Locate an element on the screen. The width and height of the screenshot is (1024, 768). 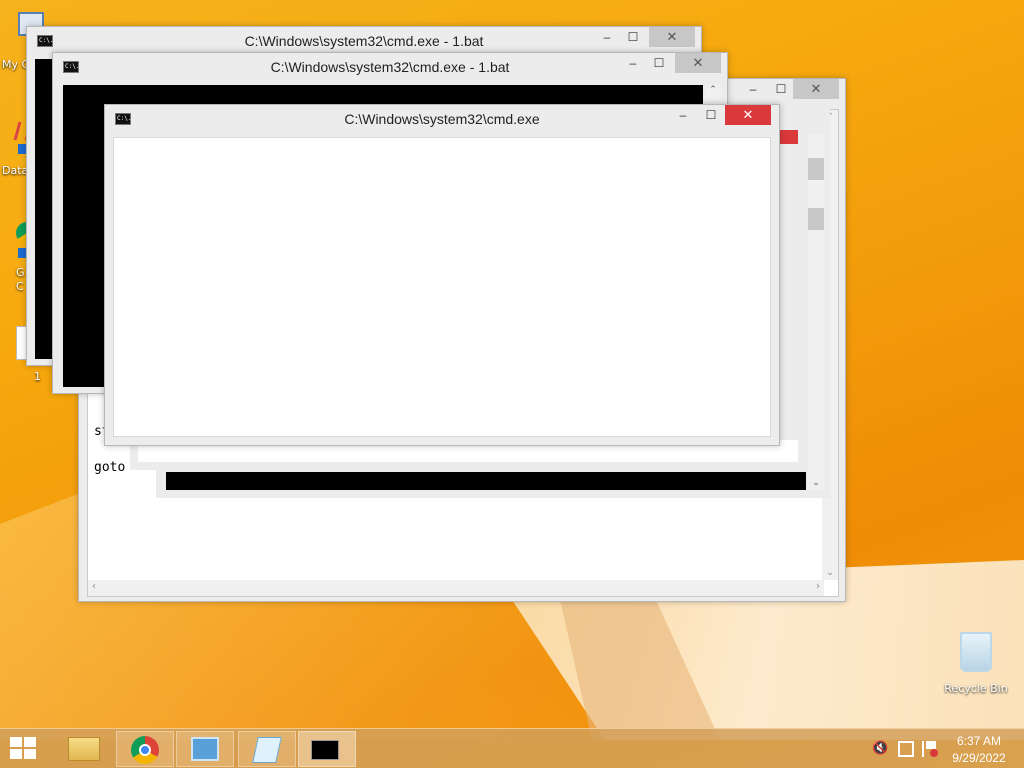
control-panel-icon is located at coordinates (205, 749).